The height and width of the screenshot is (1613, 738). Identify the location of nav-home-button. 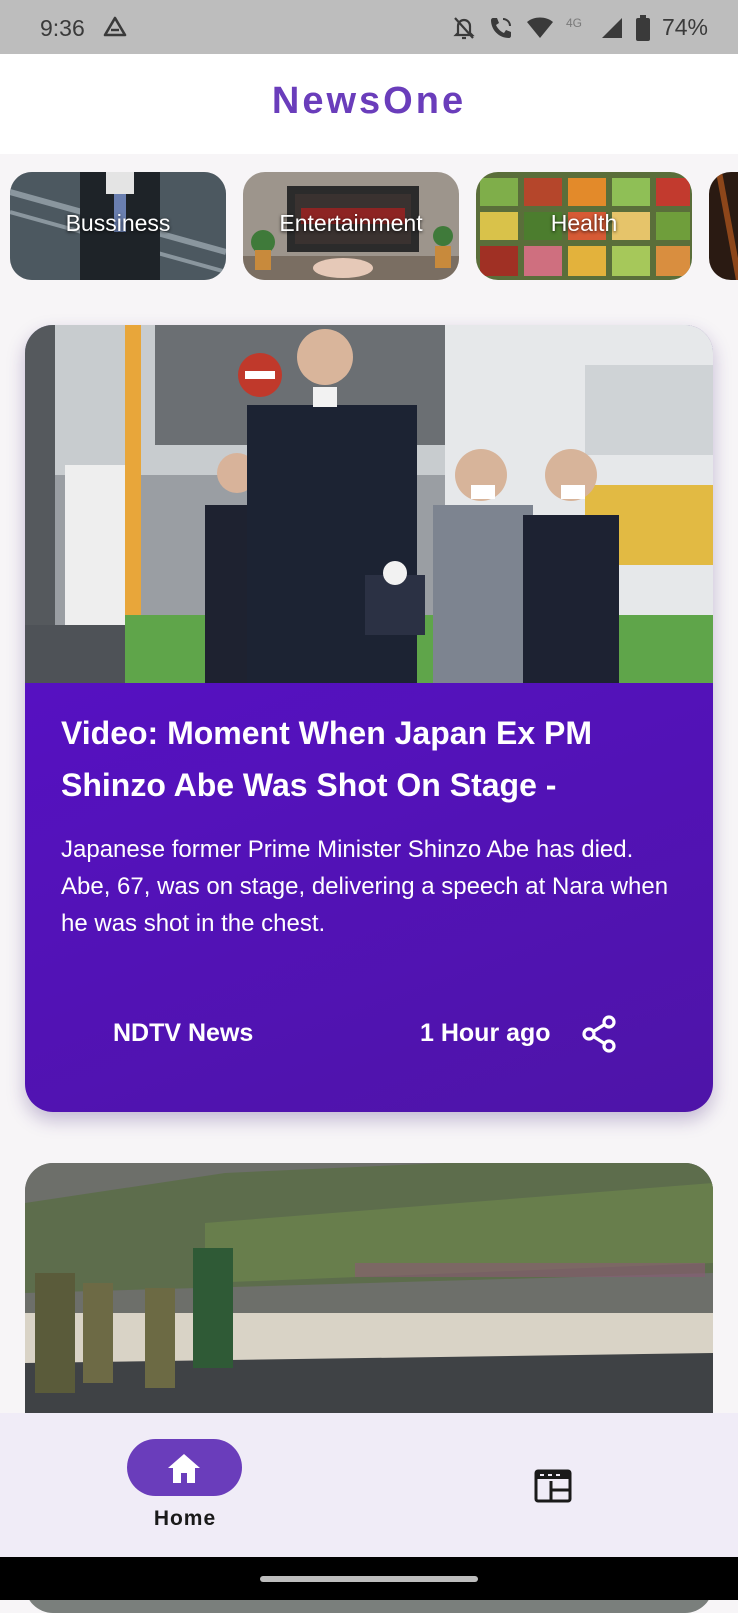
(184, 1467).